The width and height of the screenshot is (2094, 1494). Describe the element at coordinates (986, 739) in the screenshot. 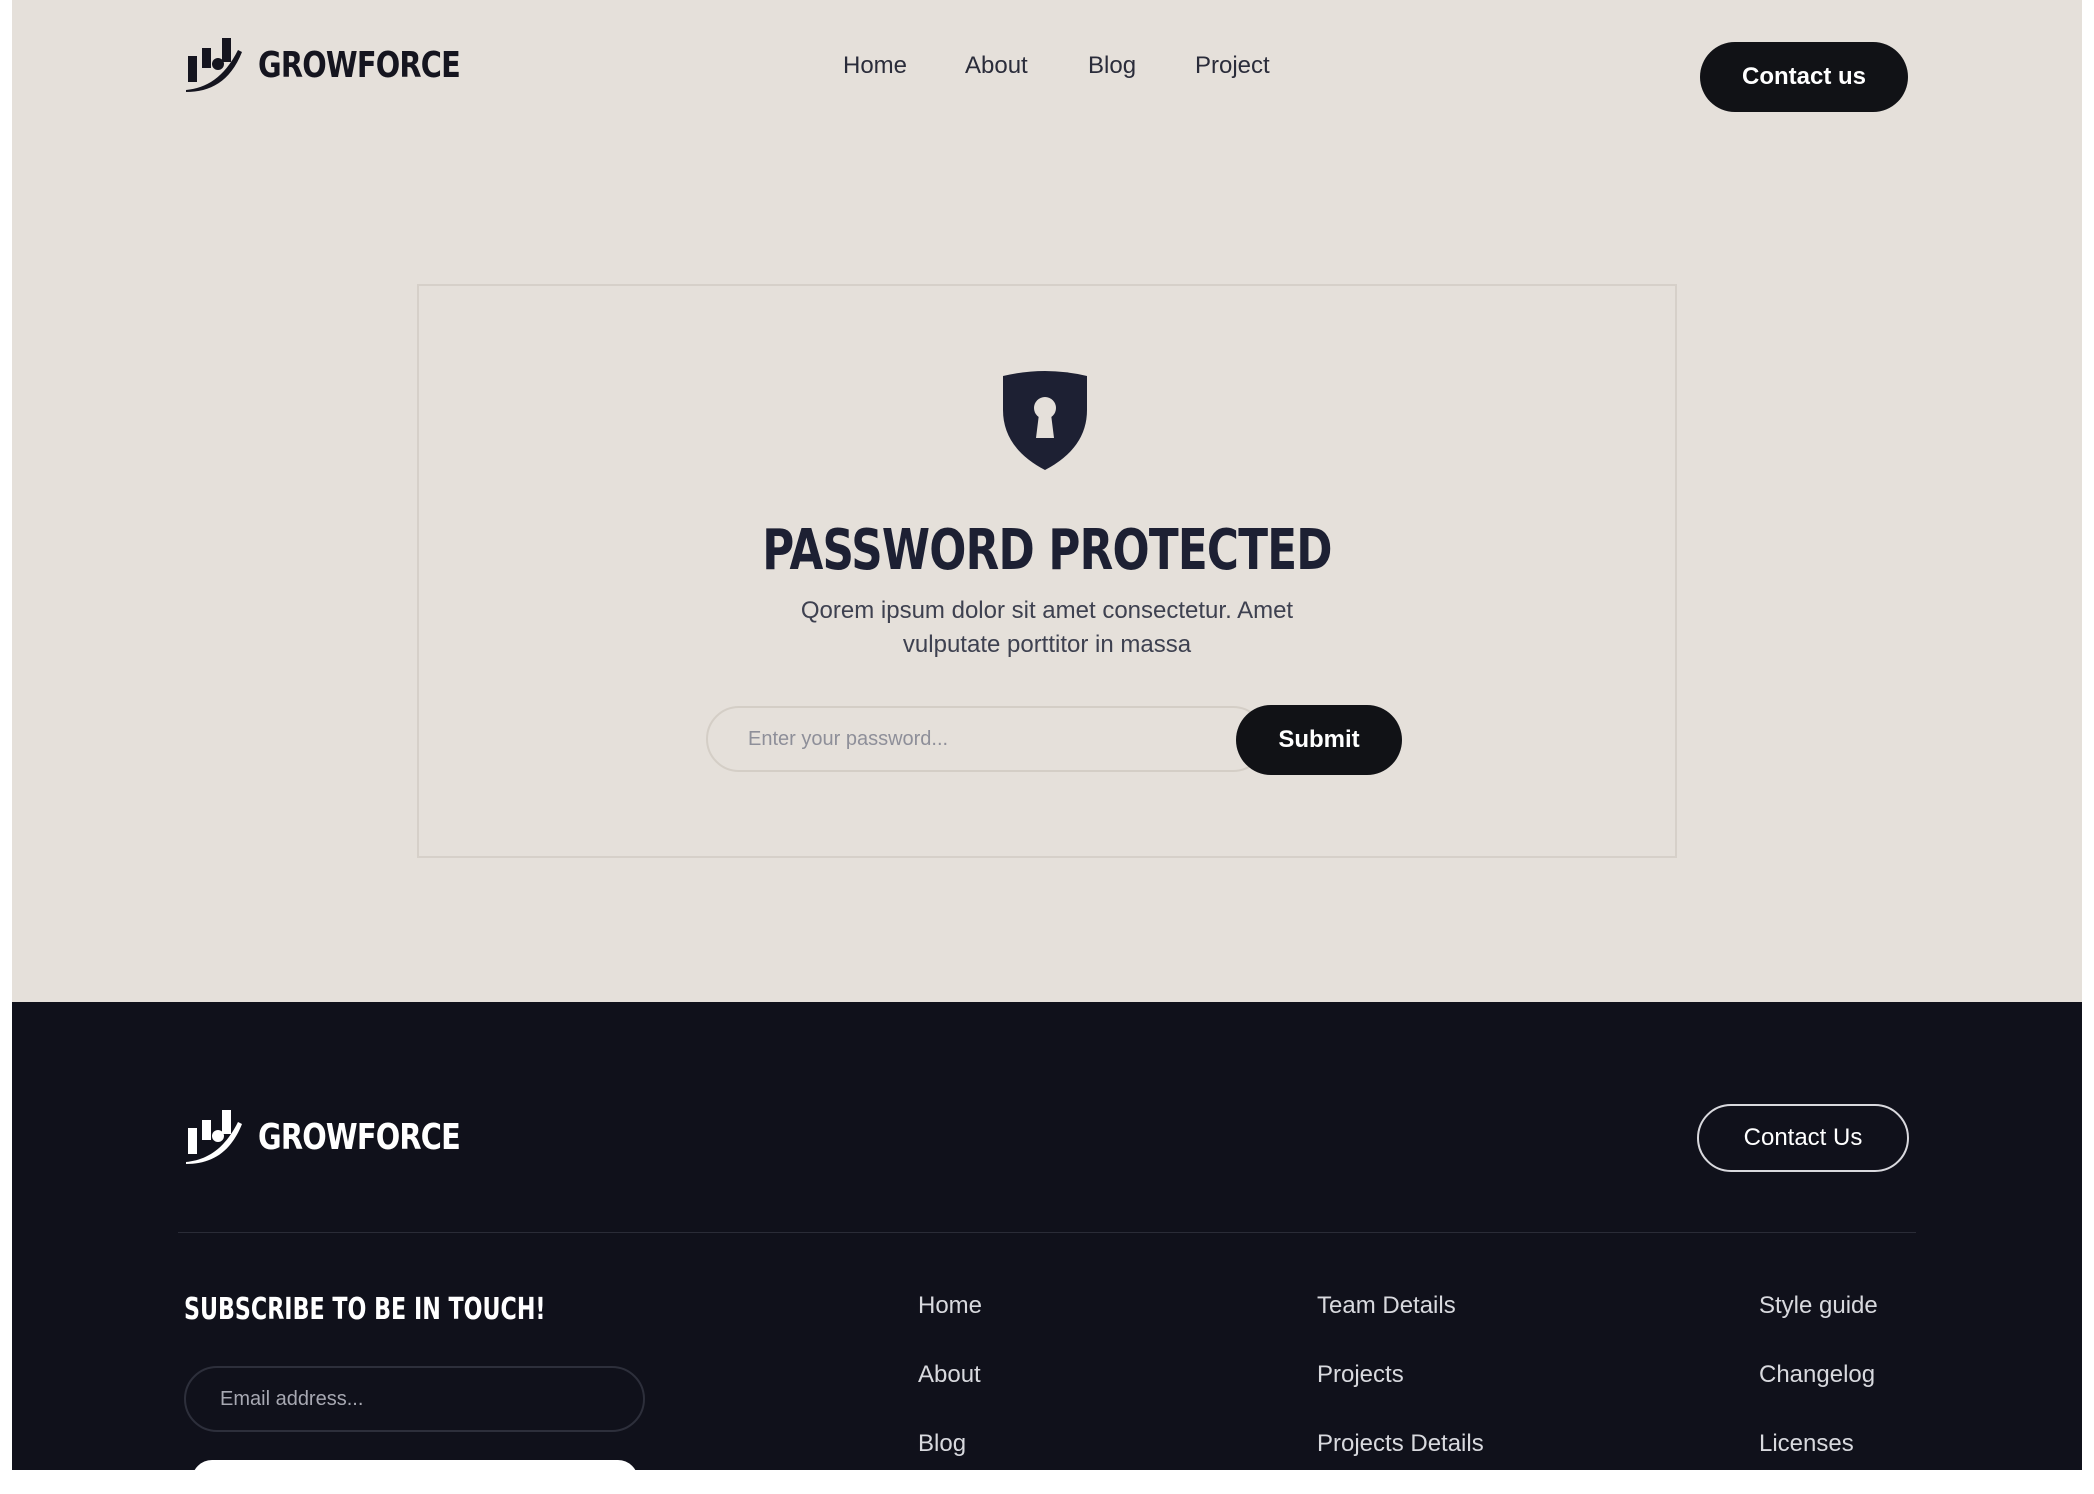

I see `password-input` at that location.